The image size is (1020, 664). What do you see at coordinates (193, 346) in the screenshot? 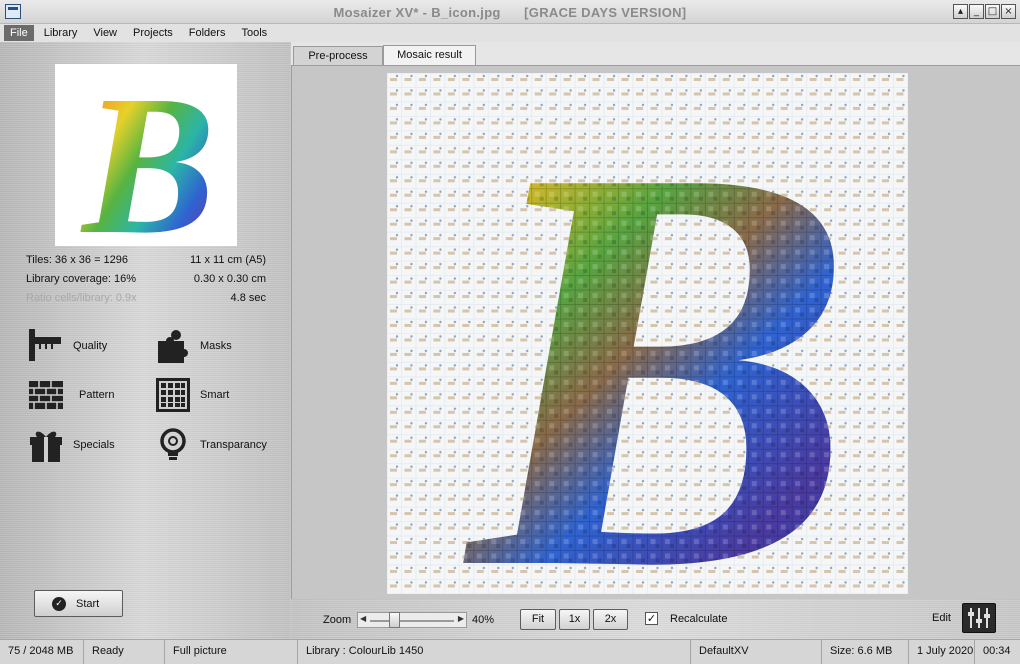
I see `masks-tool: Masks` at bounding box center [193, 346].